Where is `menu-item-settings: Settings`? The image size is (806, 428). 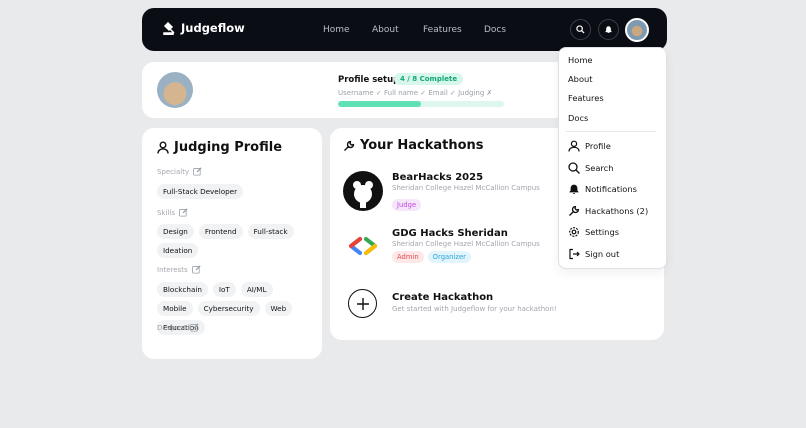 menu-item-settings: Settings is located at coordinates (593, 232).